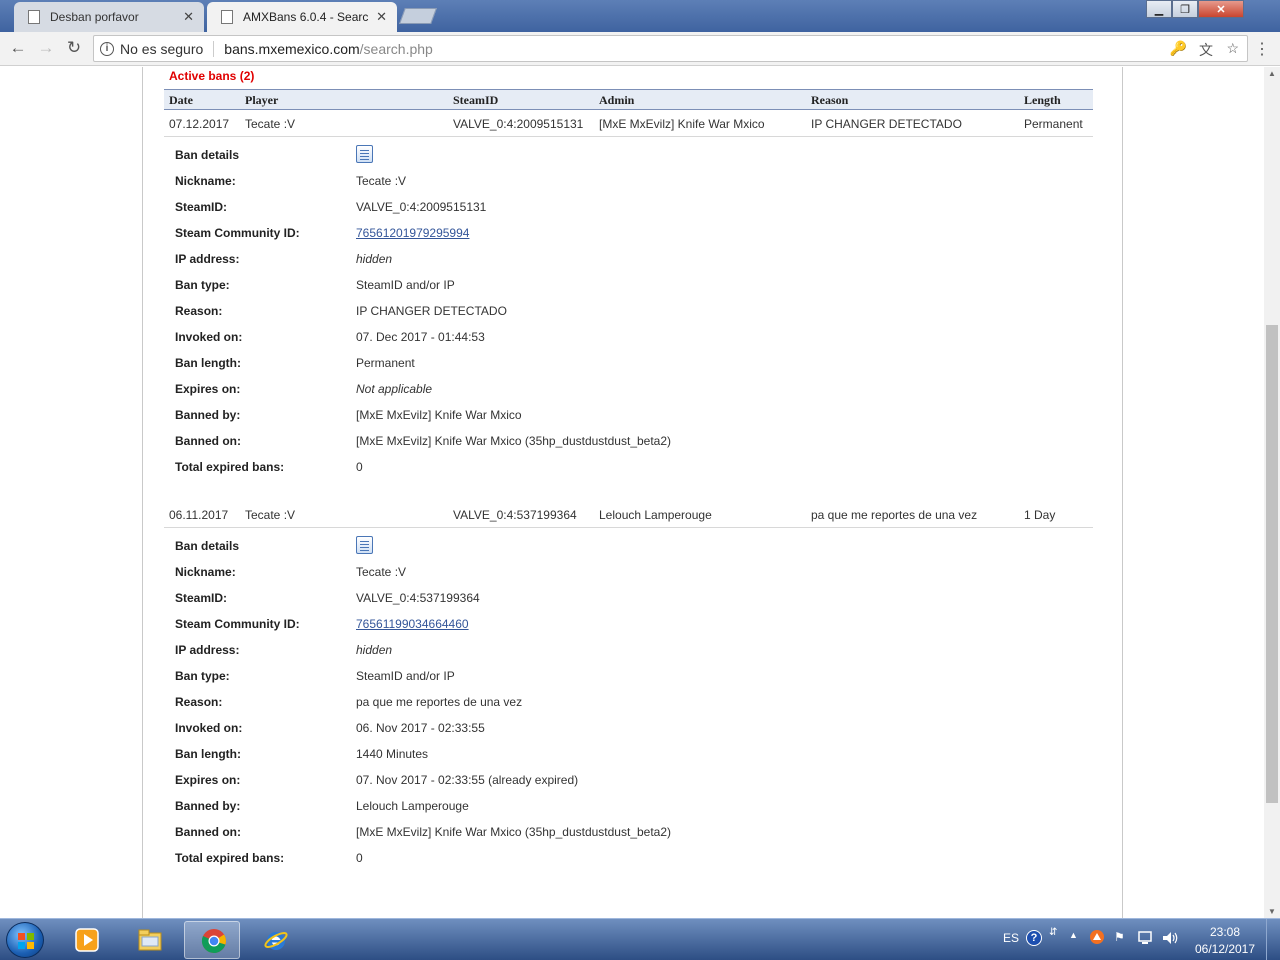 This screenshot has width=1280, height=960. Describe the element at coordinates (655, 515) in the screenshot. I see `ban-admin: Lelouch Lamperouge` at that location.